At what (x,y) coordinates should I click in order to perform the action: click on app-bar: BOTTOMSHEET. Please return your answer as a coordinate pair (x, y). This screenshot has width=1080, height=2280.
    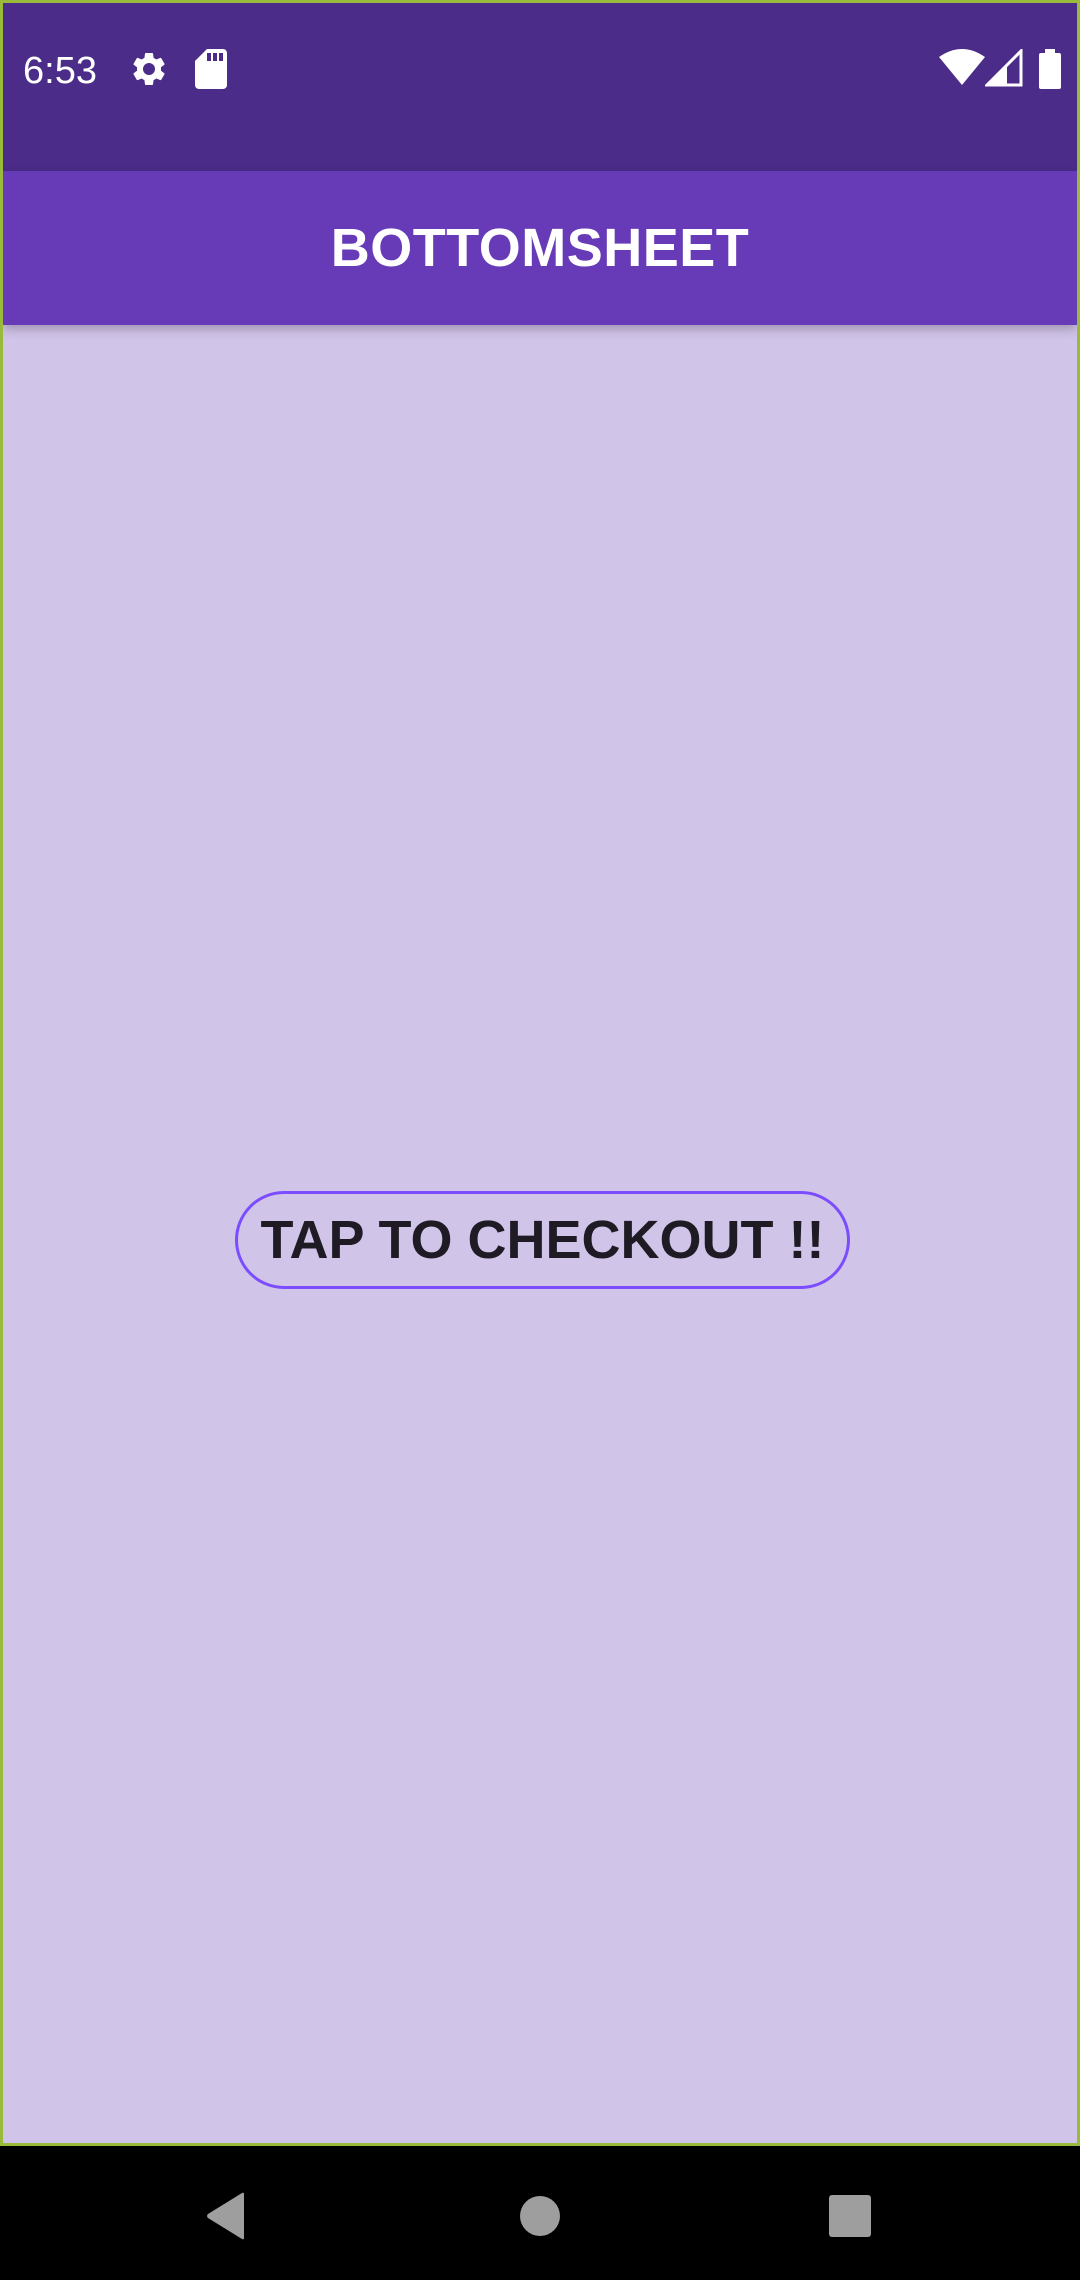
    Looking at the image, I should click on (540, 248).